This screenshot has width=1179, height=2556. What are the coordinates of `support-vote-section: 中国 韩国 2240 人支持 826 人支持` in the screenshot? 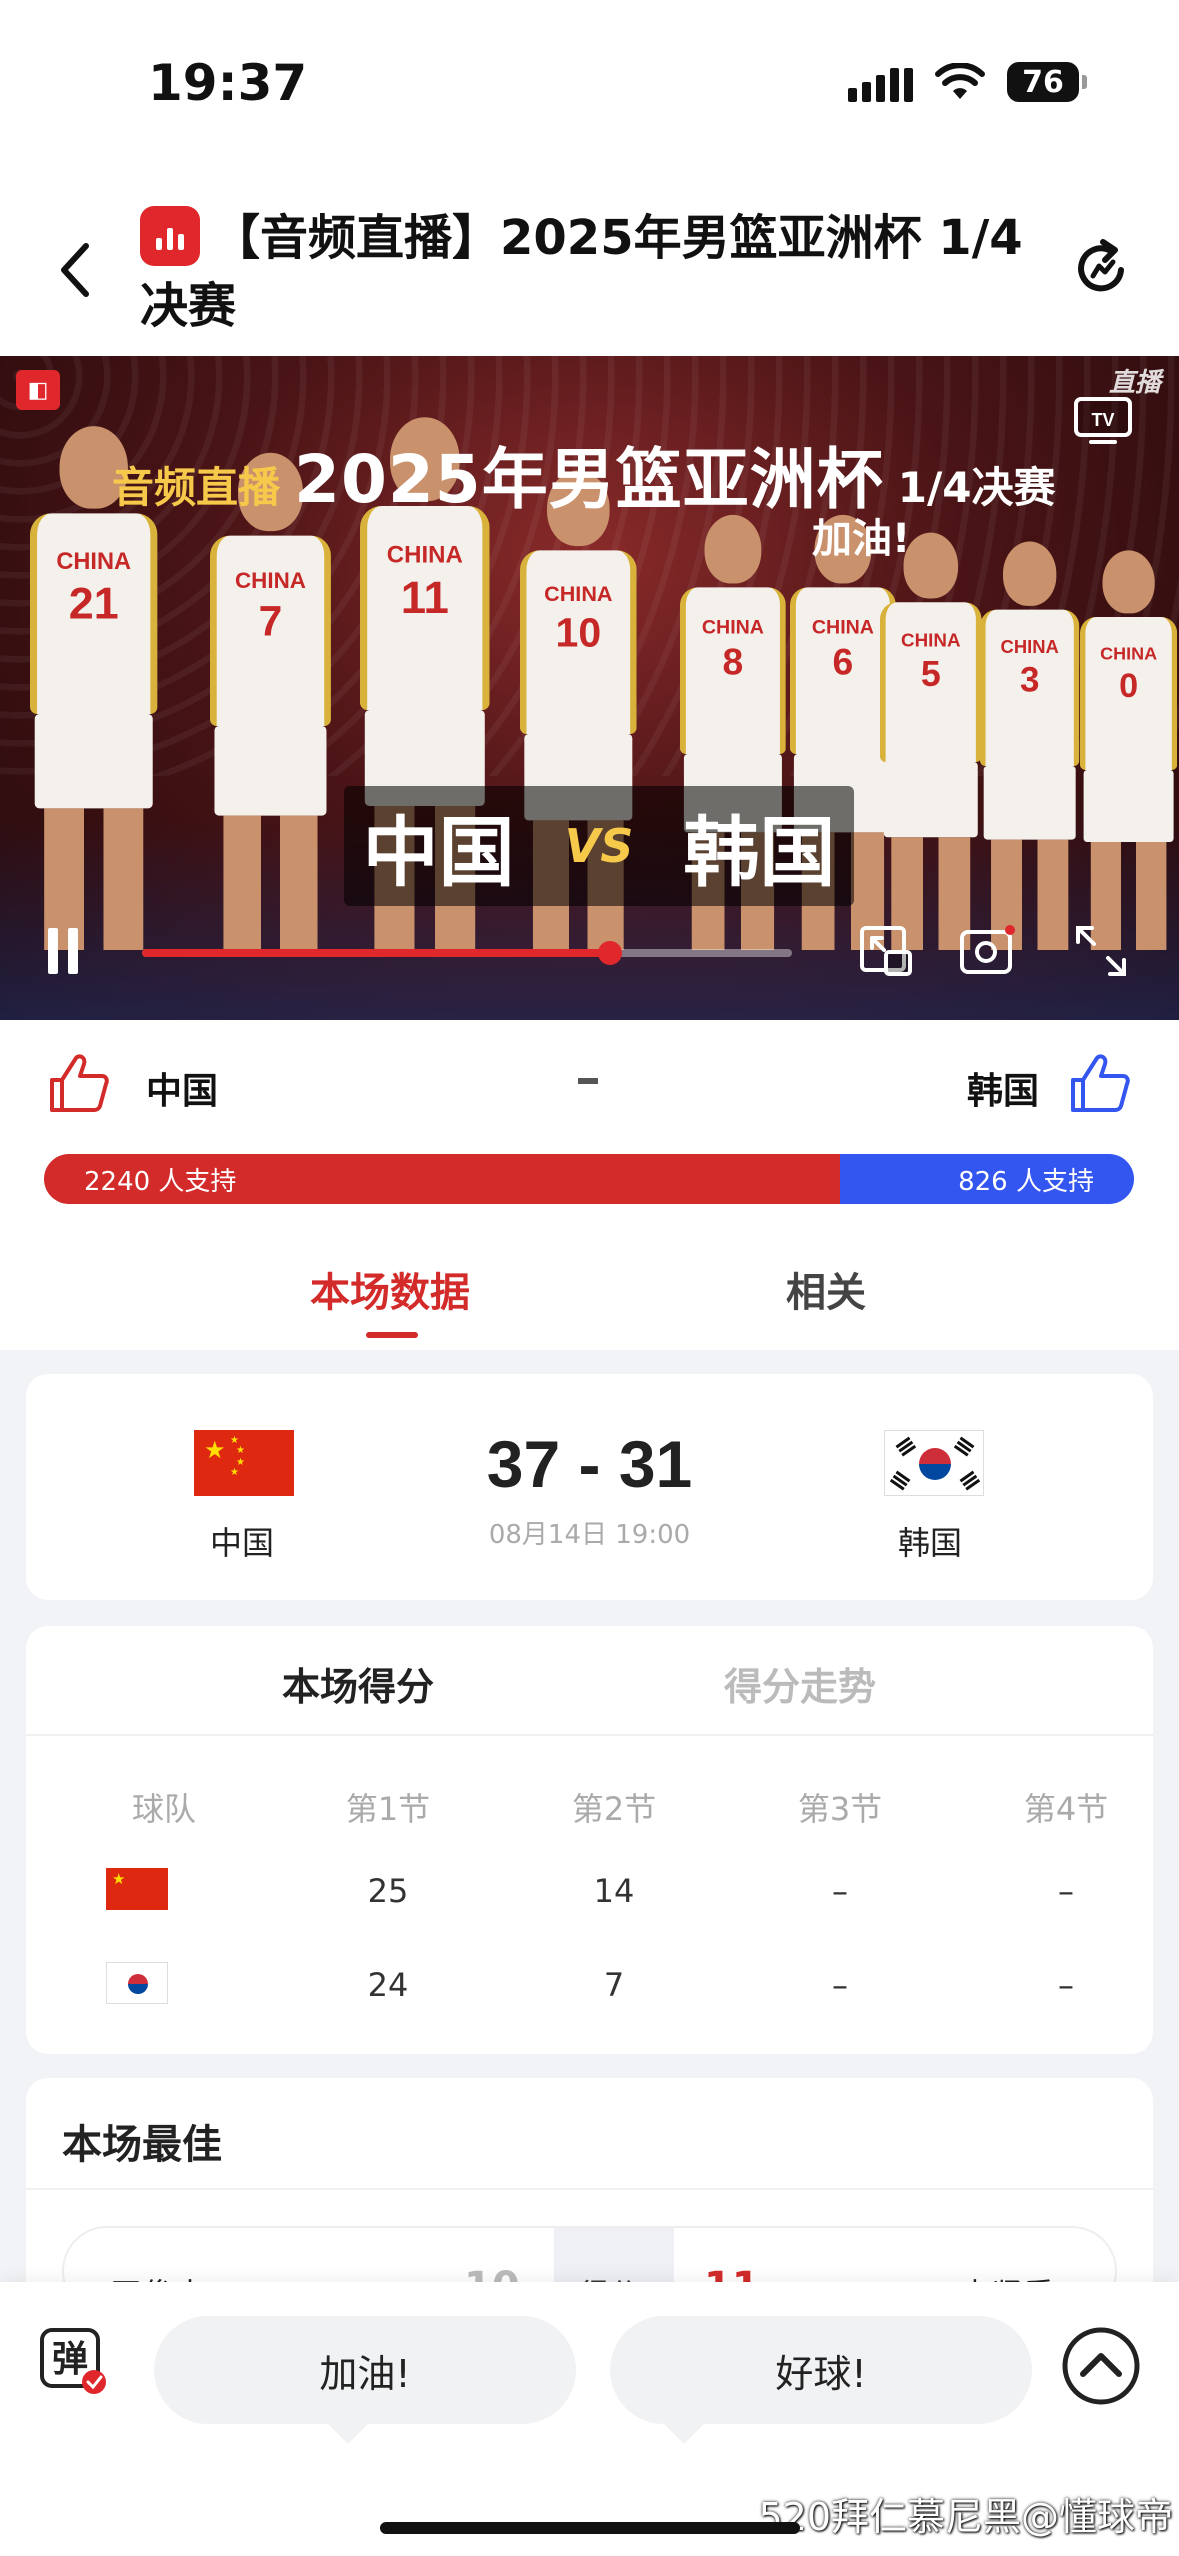 It's located at (589, 1125).